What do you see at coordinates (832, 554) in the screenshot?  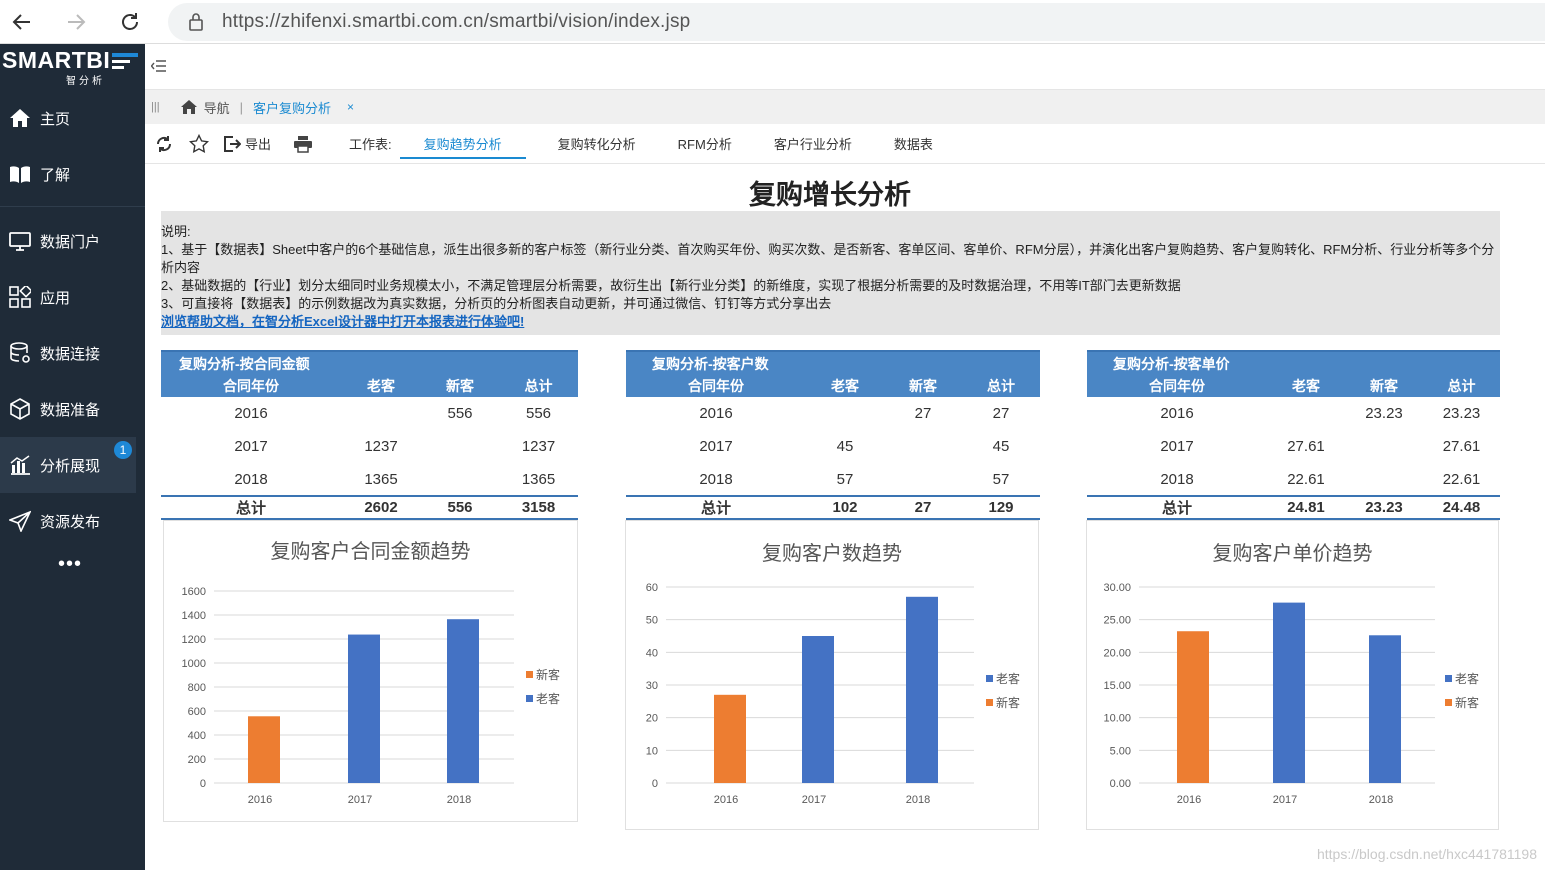 I see `chart-title: 复购客户数趋势` at bounding box center [832, 554].